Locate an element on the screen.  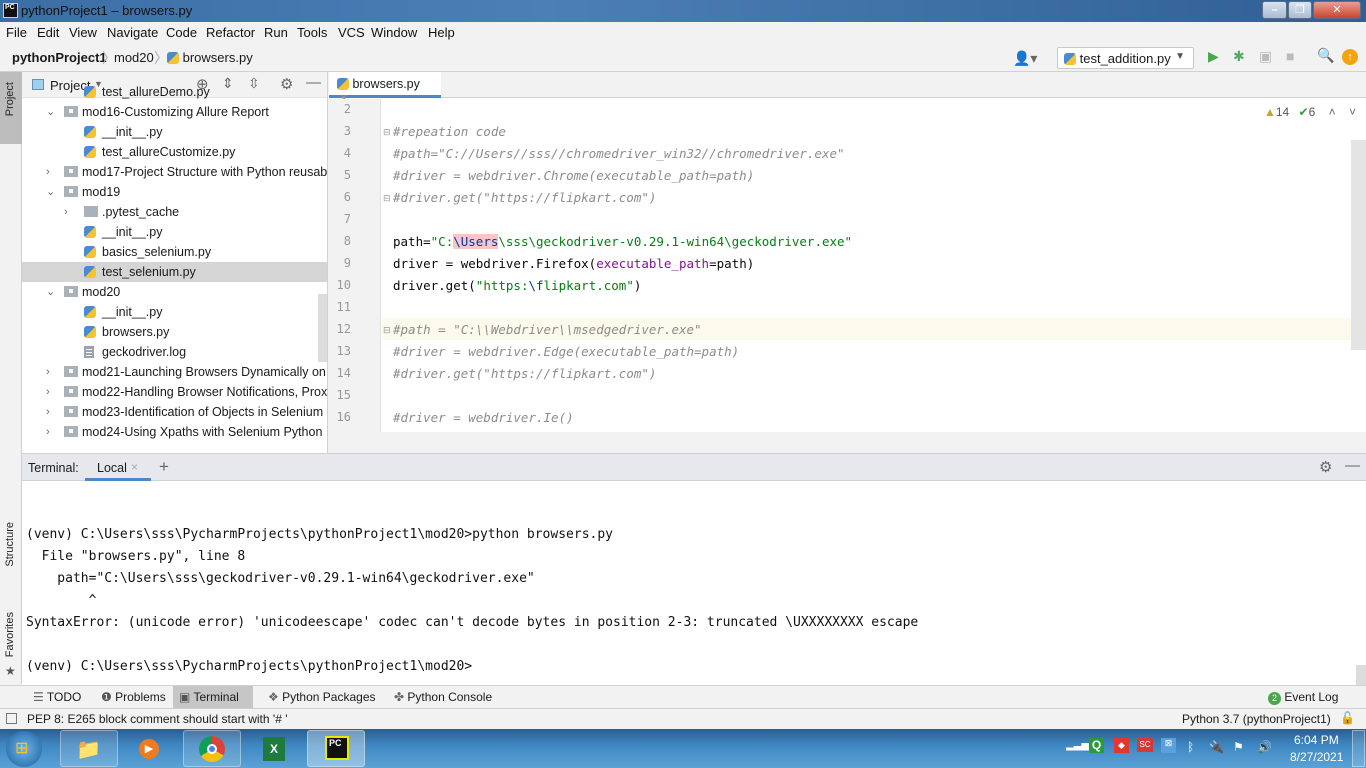
run-icon: ▶ is located at coordinates (1213, 56).